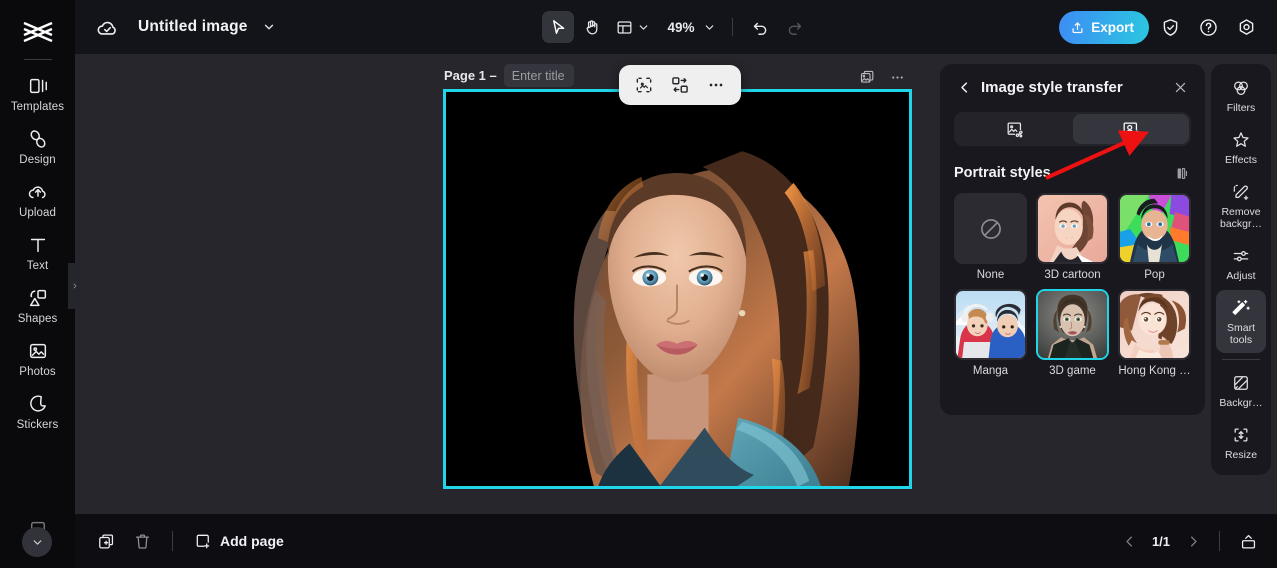 The image size is (1277, 568). What do you see at coordinates (38, 139) in the screenshot?
I see `design-icon` at bounding box center [38, 139].